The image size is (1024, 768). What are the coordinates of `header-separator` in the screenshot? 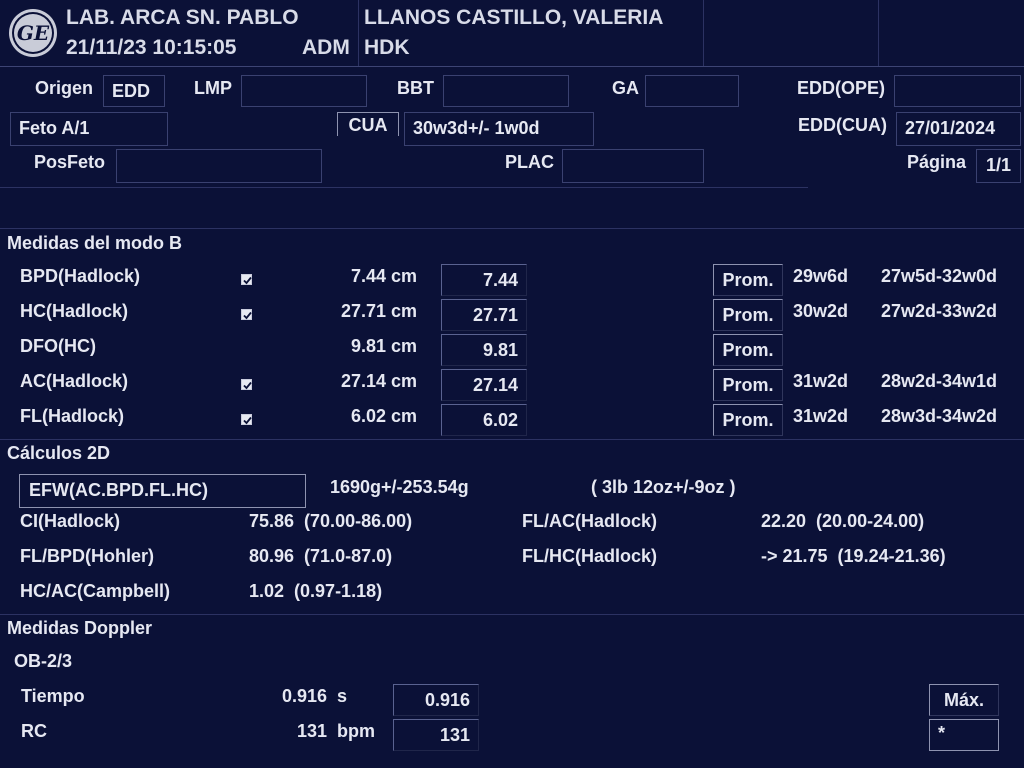 It's located at (512, 66).